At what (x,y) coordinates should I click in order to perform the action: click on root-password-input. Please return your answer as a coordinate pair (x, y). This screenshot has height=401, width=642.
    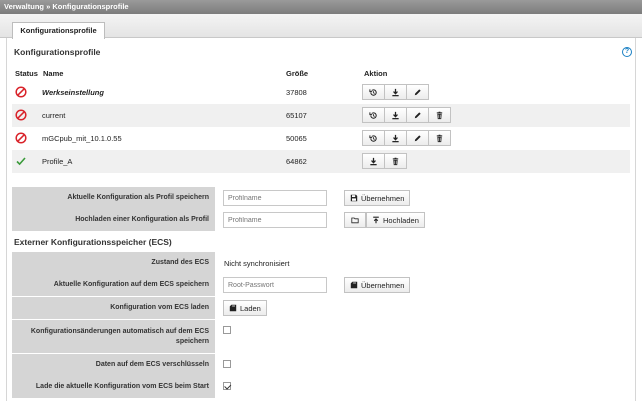
    Looking at the image, I should click on (275, 285).